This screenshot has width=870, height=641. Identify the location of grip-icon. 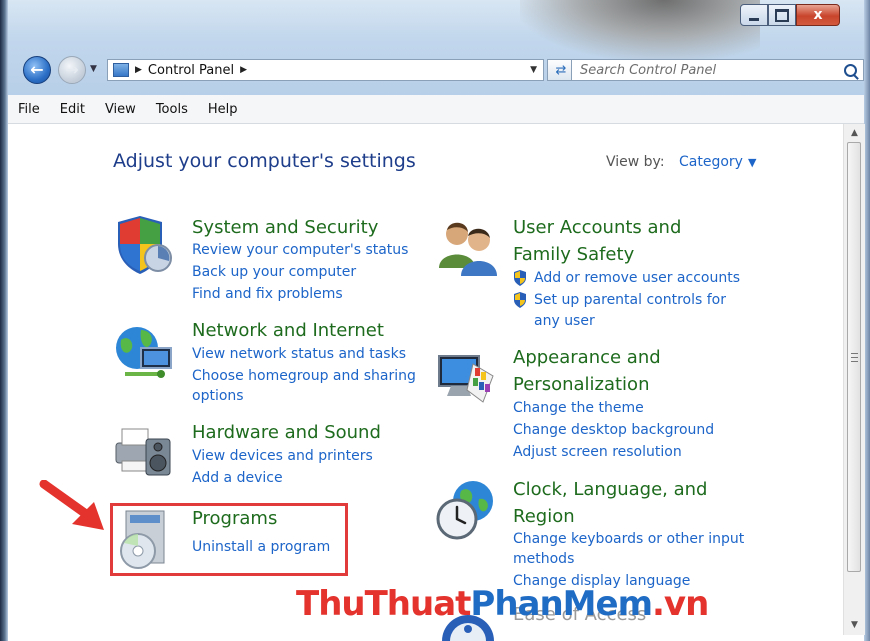
(854, 357).